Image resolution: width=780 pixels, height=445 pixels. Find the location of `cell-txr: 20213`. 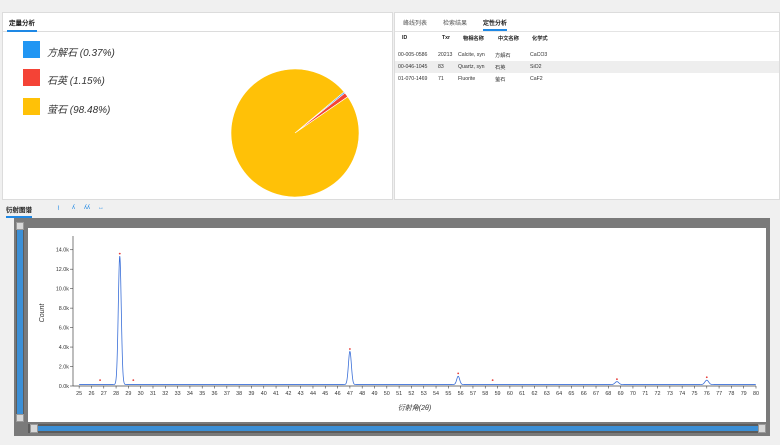

cell-txr: 20213 is located at coordinates (445, 55).